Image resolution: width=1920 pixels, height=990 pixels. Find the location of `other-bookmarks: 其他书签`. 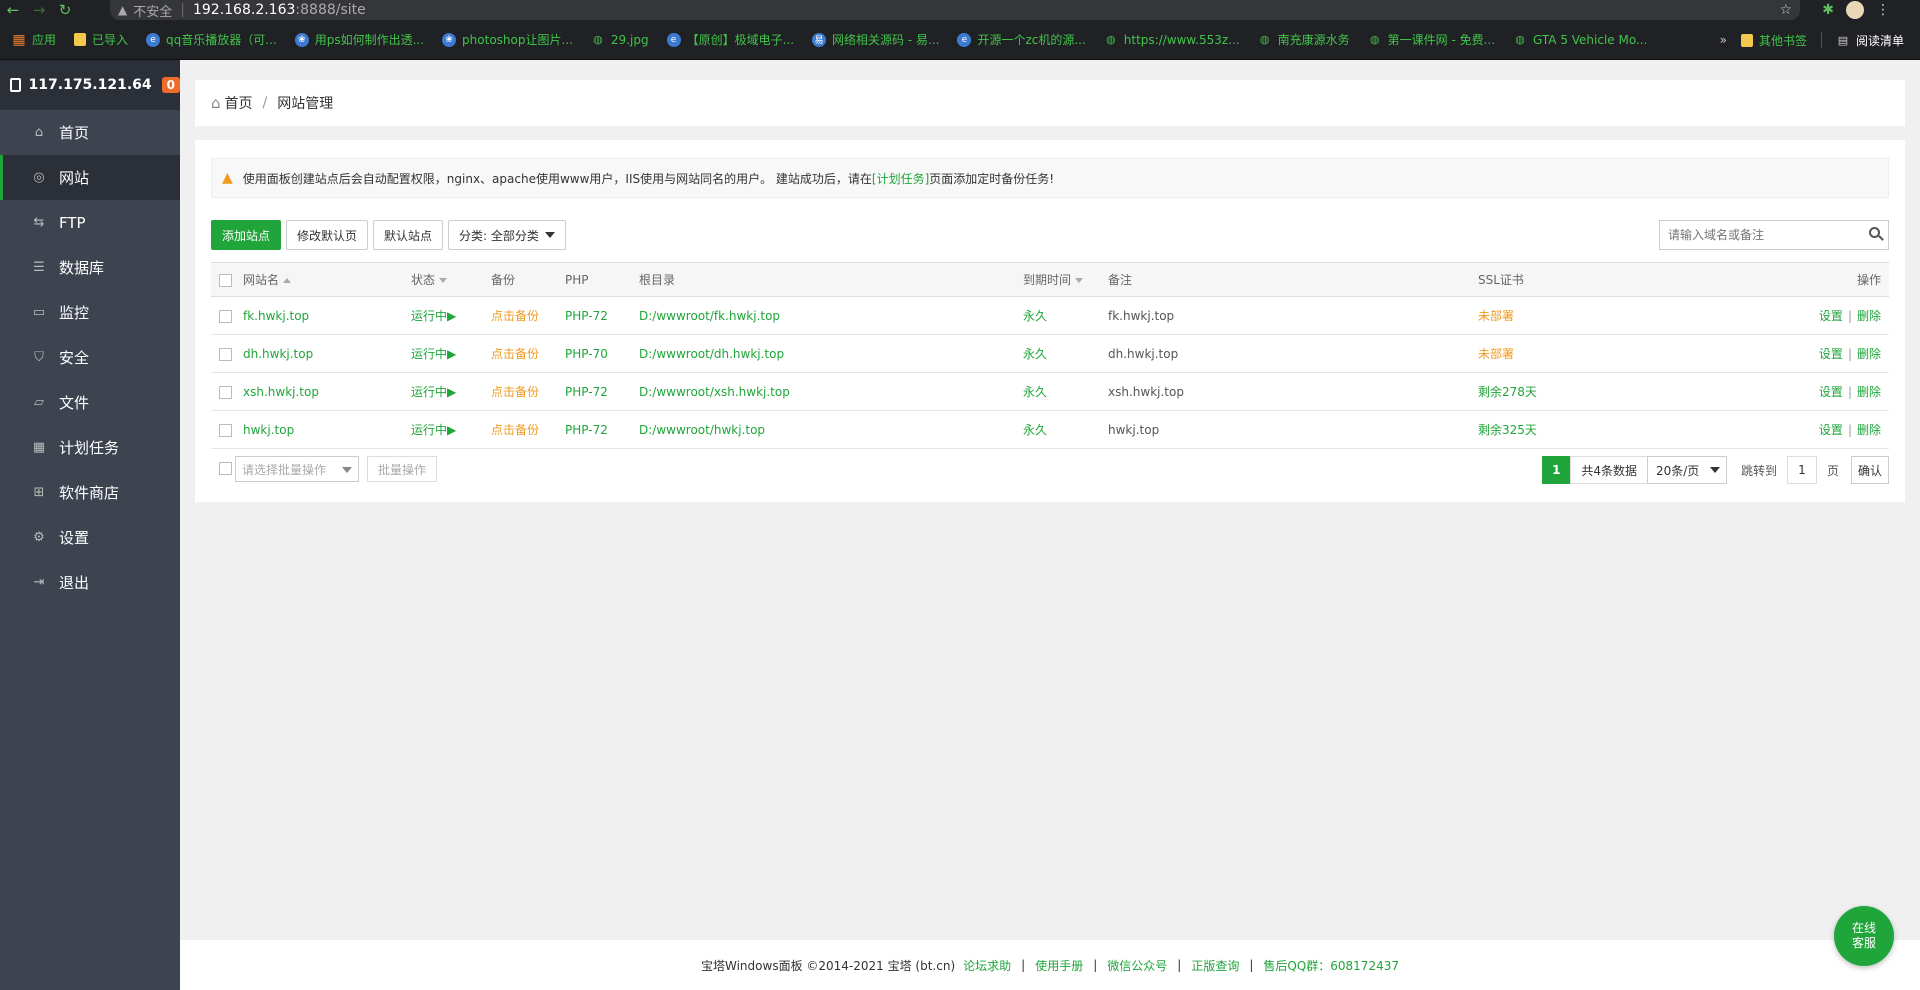

other-bookmarks: 其他书签 is located at coordinates (1773, 40).